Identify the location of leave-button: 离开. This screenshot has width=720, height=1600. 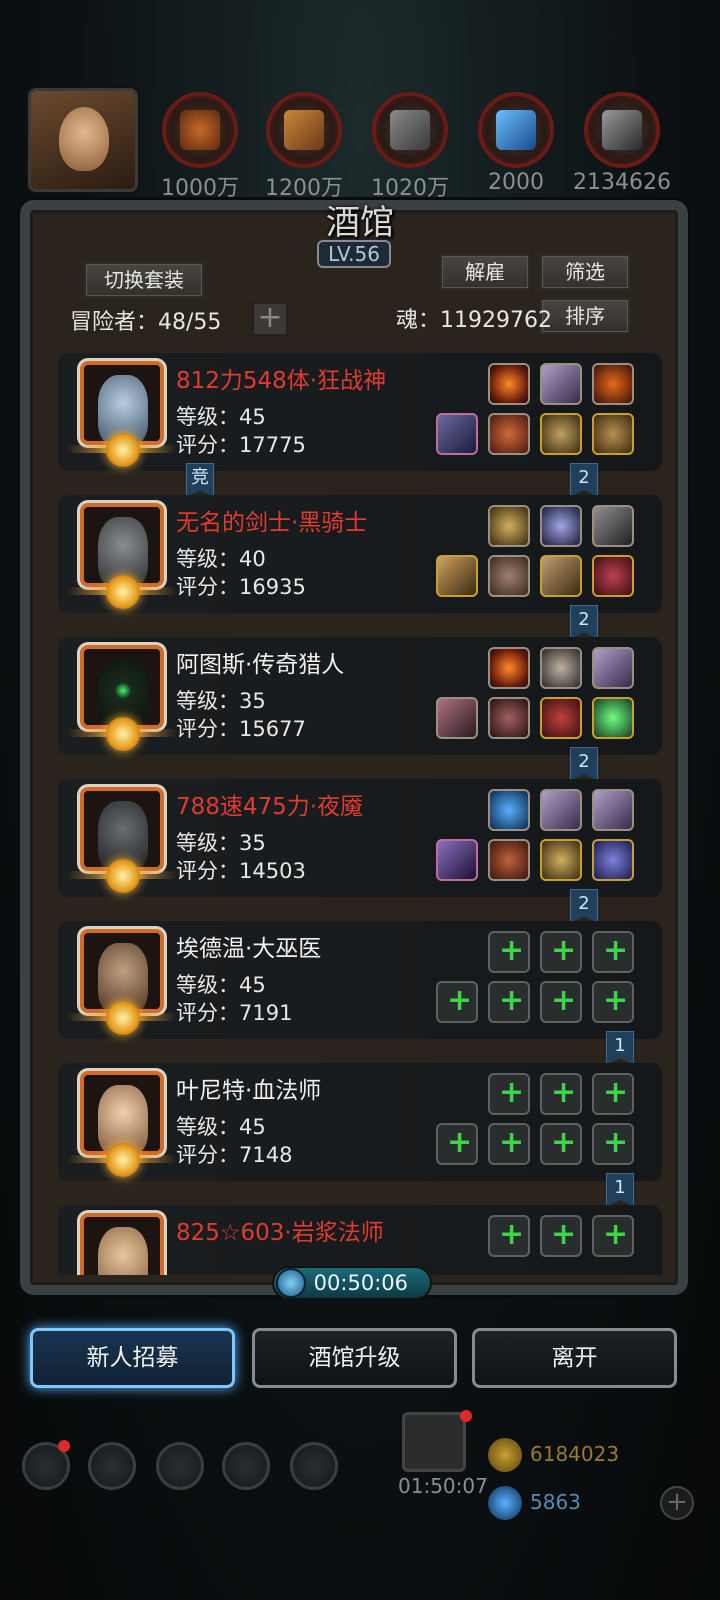
(574, 1358).